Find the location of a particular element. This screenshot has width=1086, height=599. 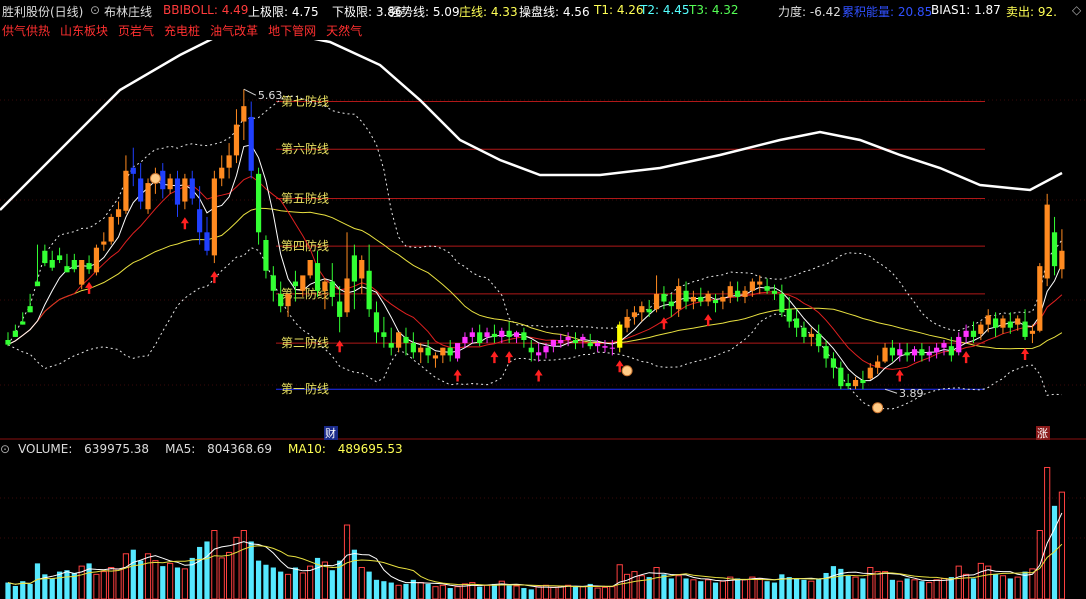

concept-tag-4: 油气改革 is located at coordinates (234, 31).